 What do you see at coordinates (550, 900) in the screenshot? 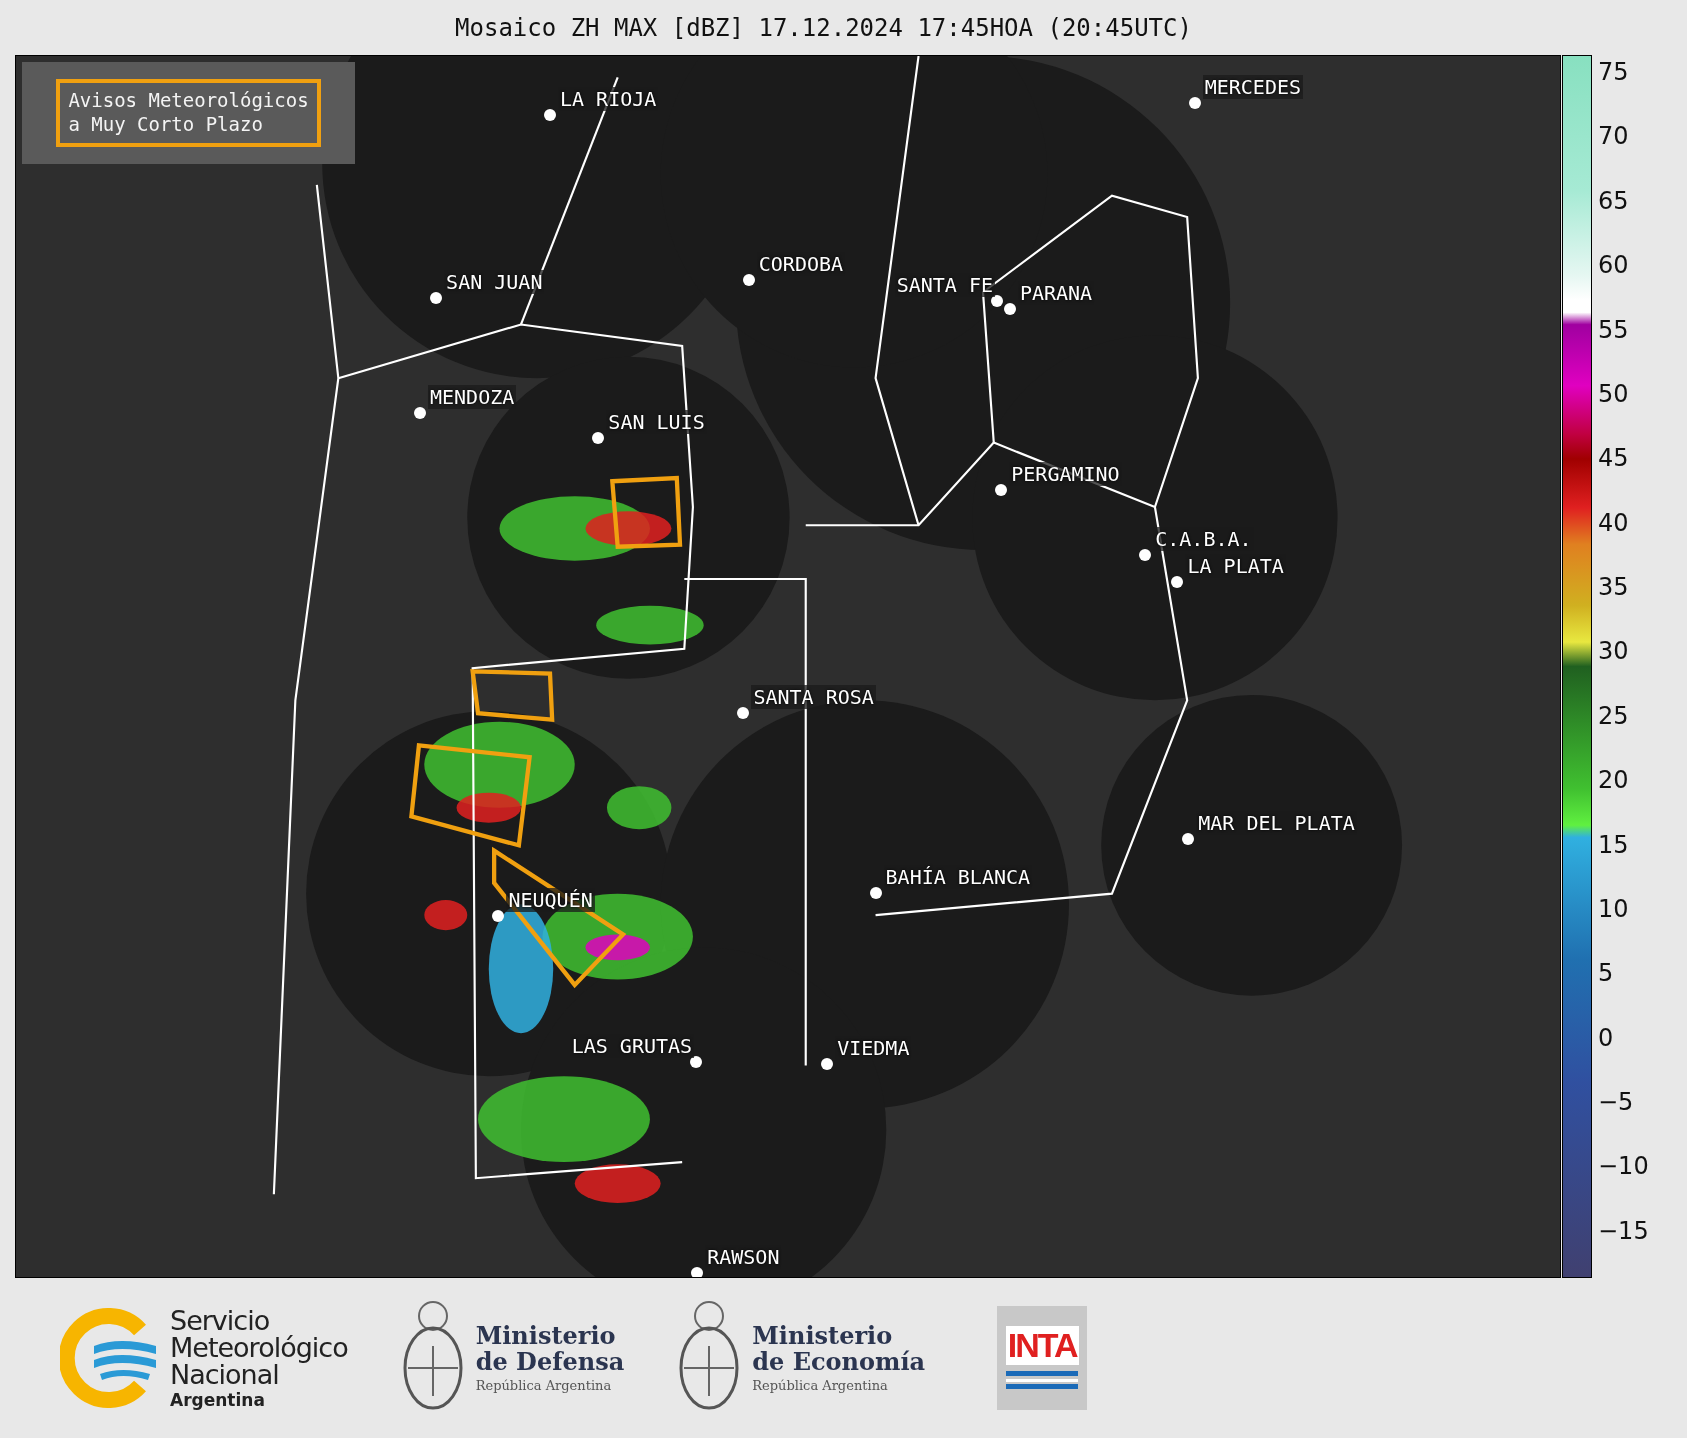
I see `city-label: NEUQUÉN` at bounding box center [550, 900].